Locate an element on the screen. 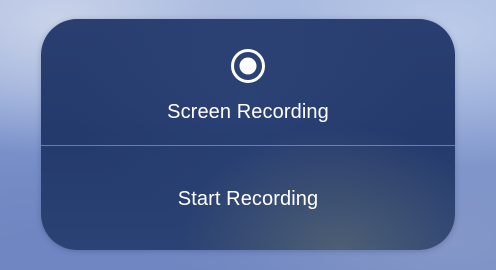 This screenshot has width=496, height=270. start-recording-label: Start Recording is located at coordinates (248, 198).